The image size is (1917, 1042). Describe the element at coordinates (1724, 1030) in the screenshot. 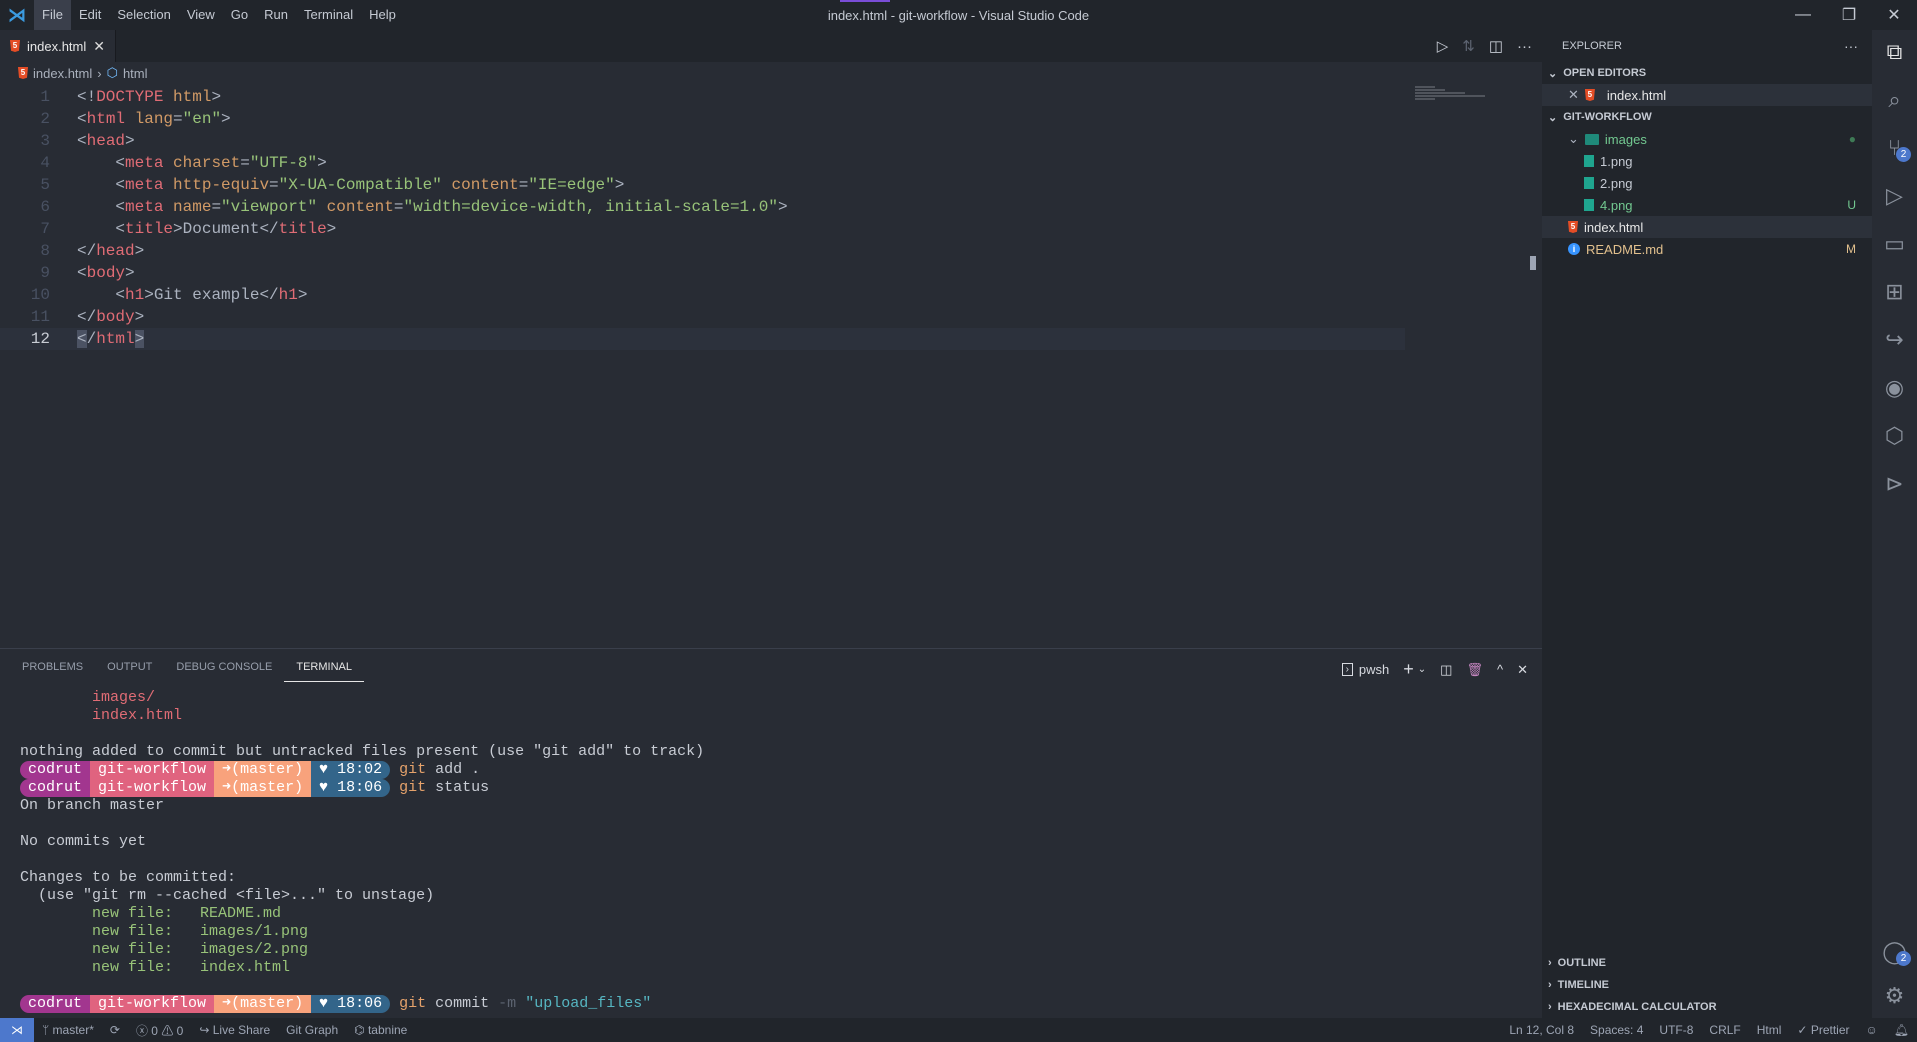

I see `line-ending: CRLF` at that location.